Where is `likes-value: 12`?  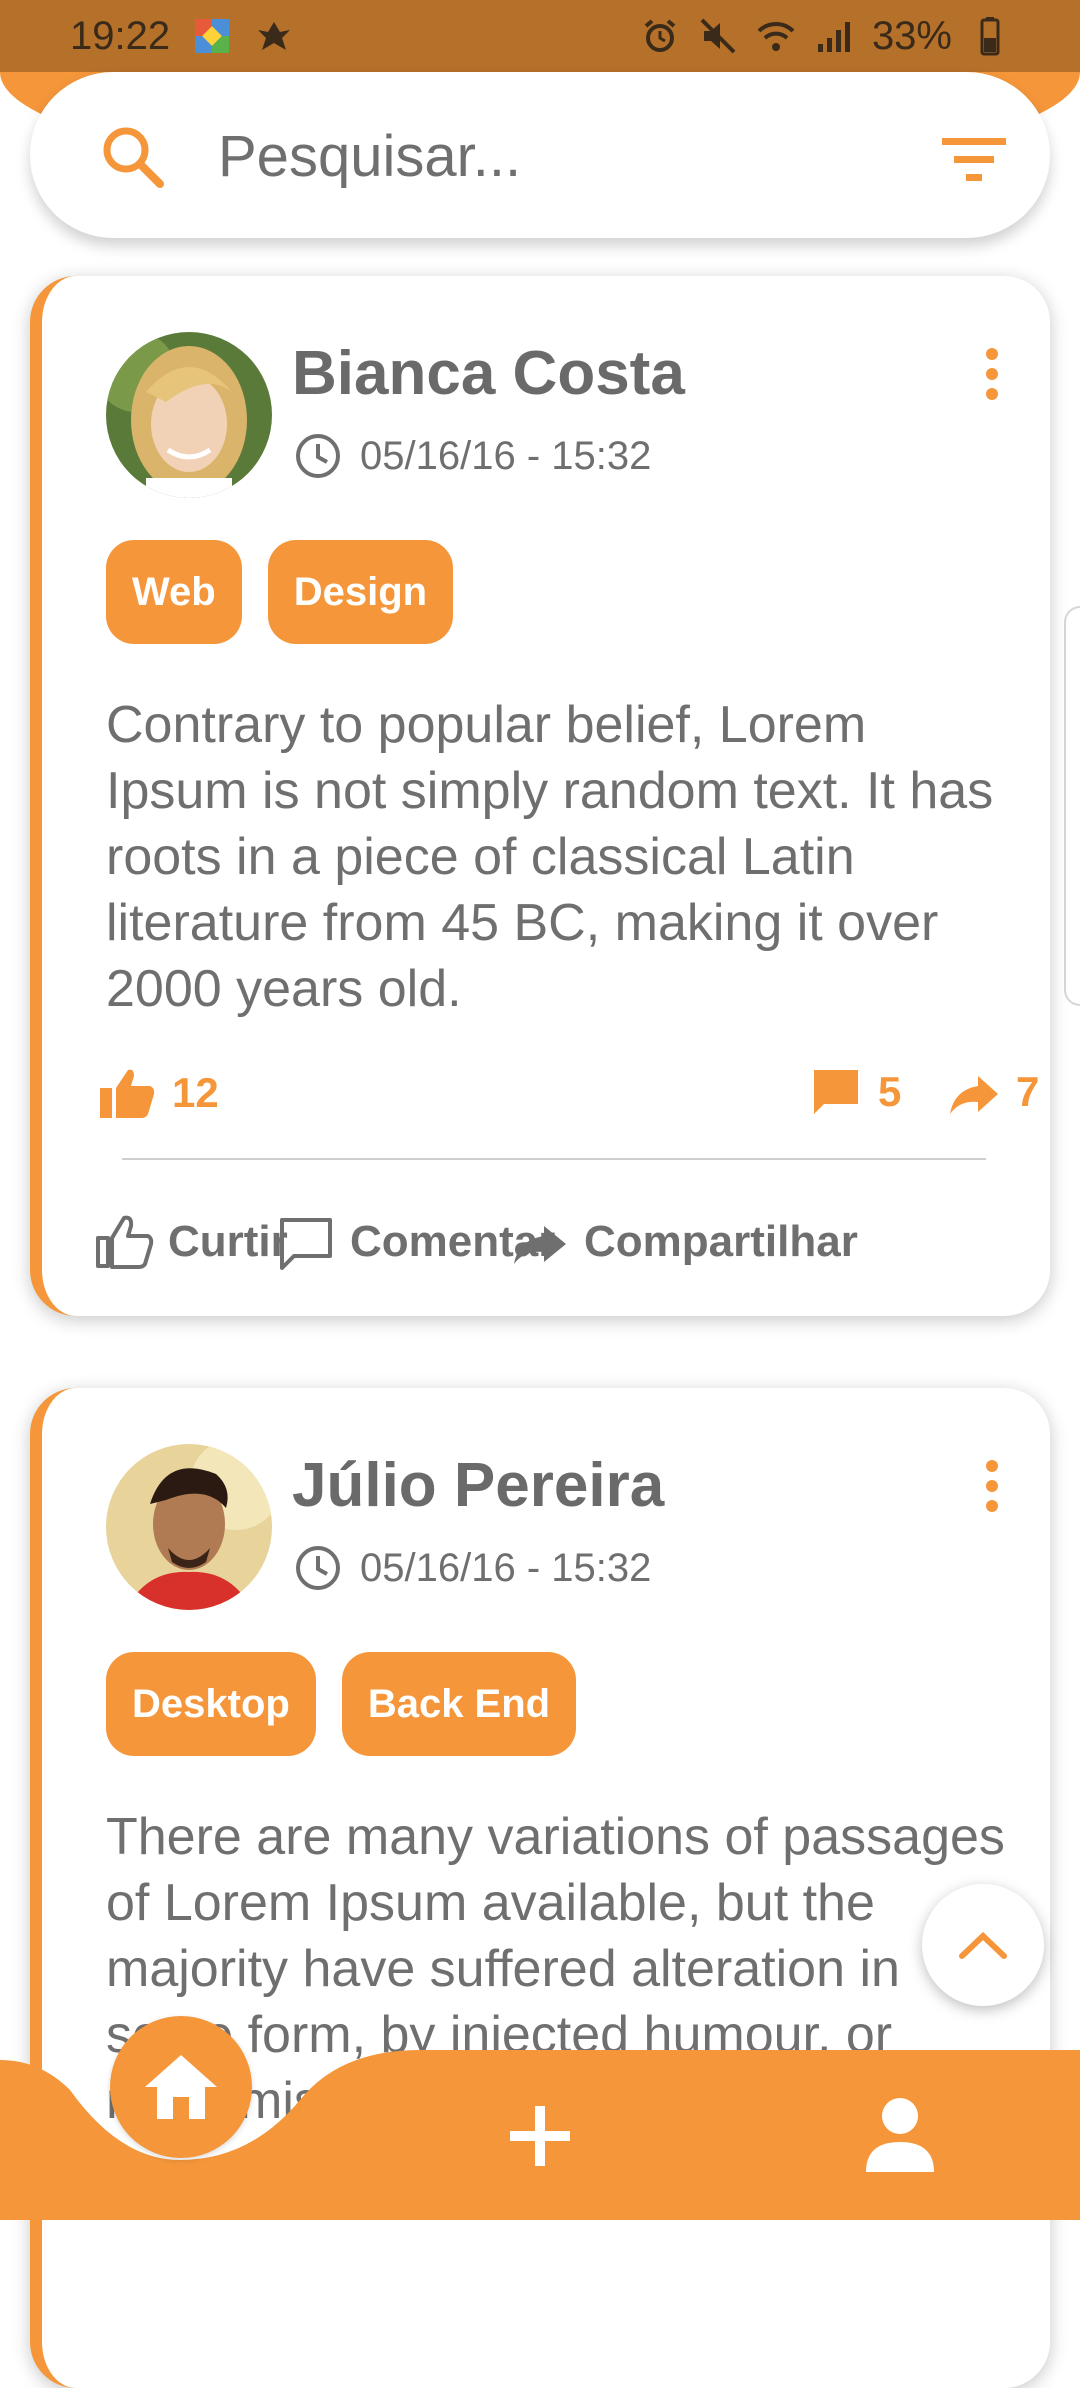 likes-value: 12 is located at coordinates (195, 1092).